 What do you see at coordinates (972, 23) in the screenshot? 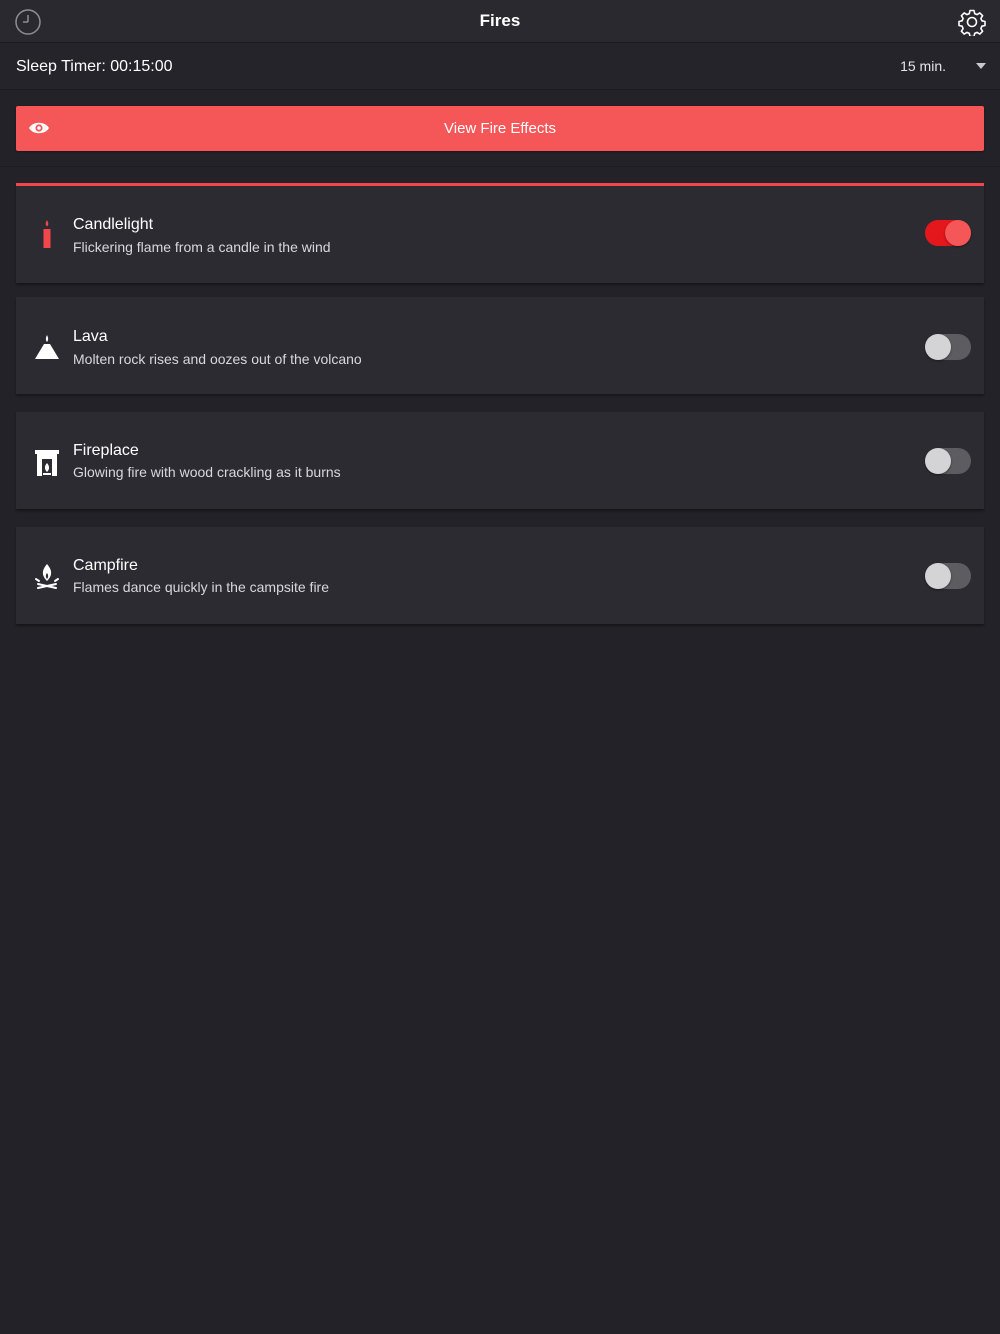
I see `gear-icon` at bounding box center [972, 23].